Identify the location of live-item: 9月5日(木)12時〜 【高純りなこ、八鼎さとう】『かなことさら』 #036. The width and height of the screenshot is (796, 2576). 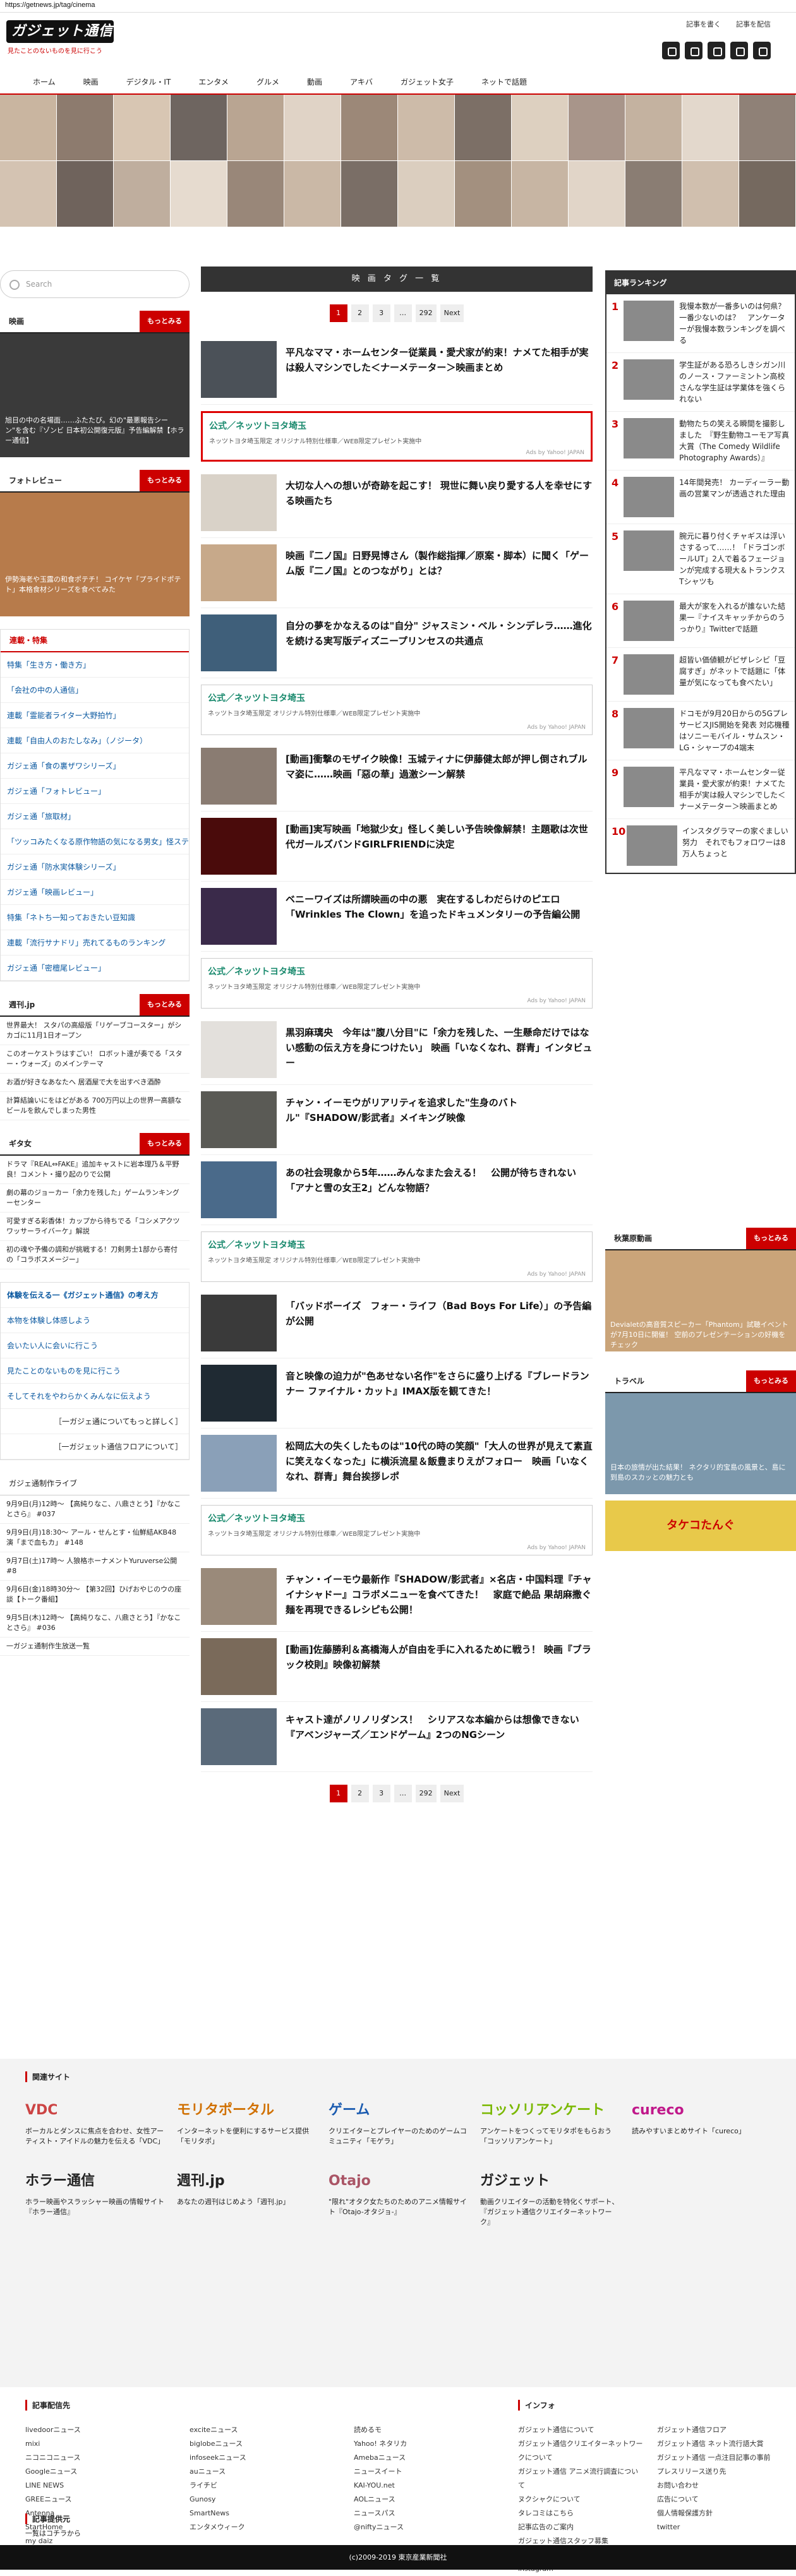
(95, 1623).